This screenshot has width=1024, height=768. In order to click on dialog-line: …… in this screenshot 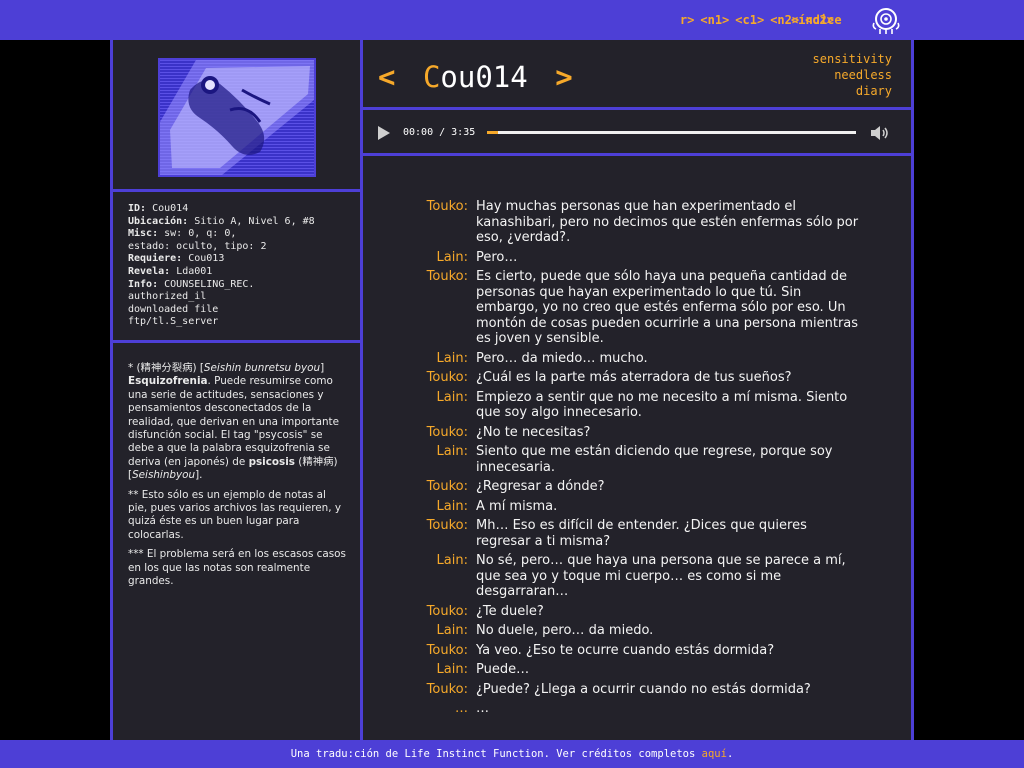, I will do `click(619, 709)`.